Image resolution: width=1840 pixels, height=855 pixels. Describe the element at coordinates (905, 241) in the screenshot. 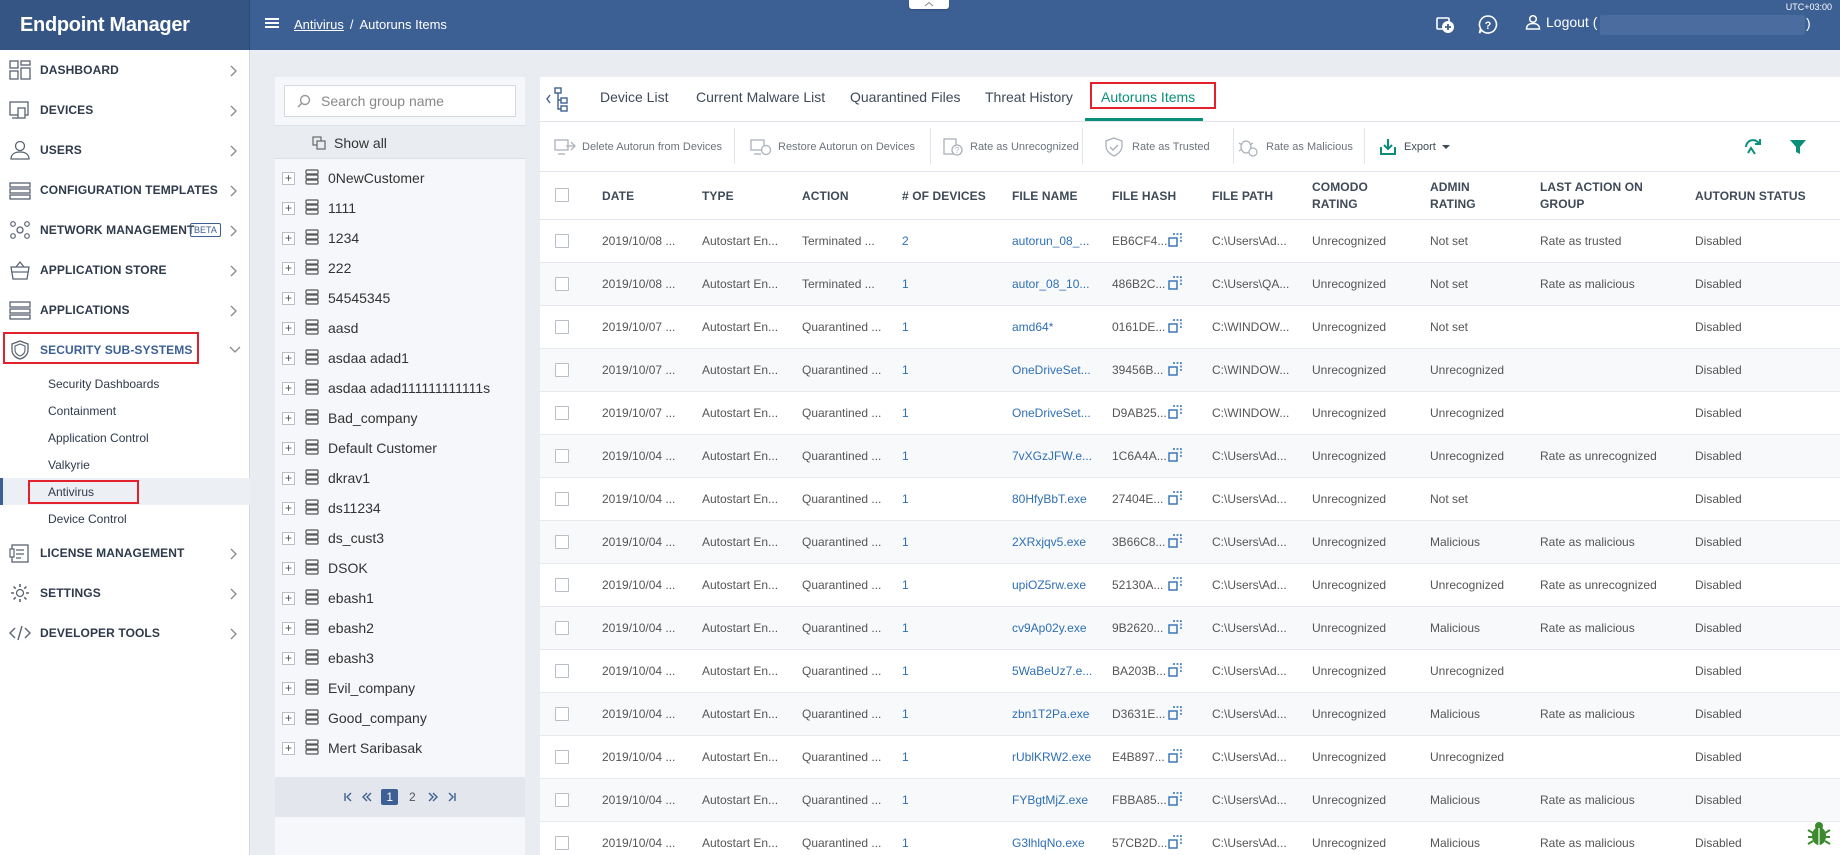

I see `cell-devices: 2` at that location.